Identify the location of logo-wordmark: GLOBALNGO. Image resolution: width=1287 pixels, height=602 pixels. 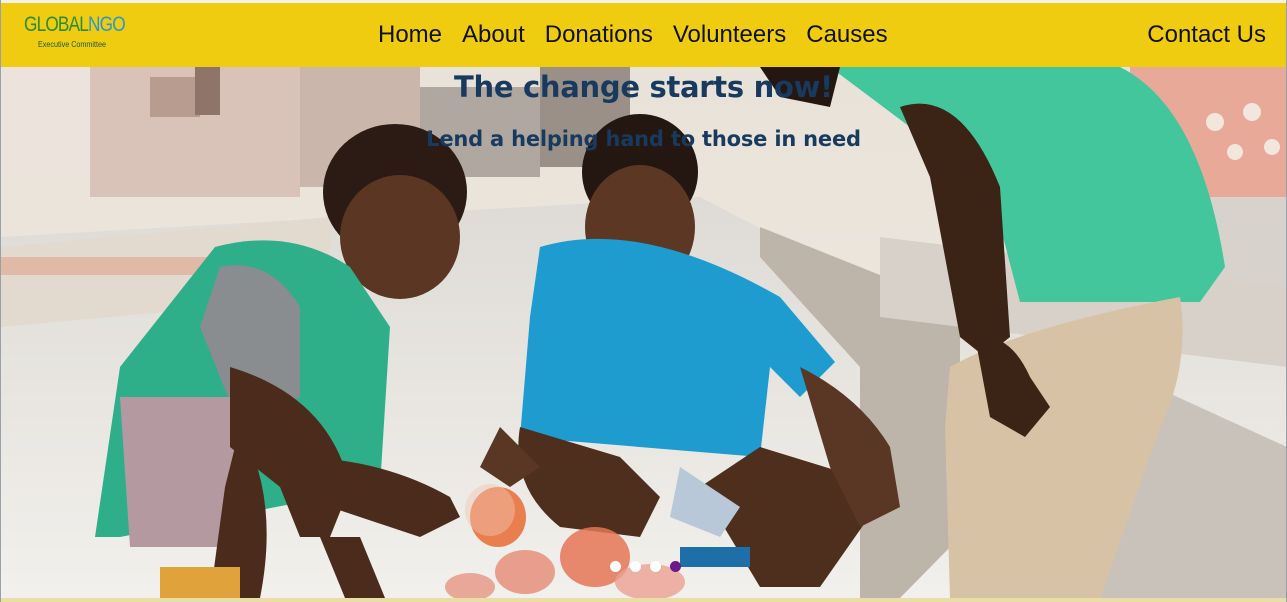
(75, 25).